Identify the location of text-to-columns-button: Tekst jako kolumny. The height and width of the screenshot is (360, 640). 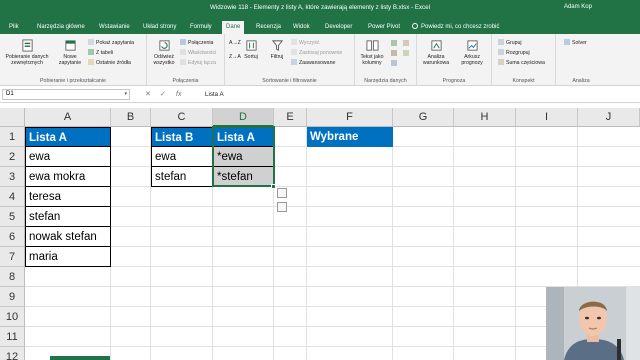
(372, 52).